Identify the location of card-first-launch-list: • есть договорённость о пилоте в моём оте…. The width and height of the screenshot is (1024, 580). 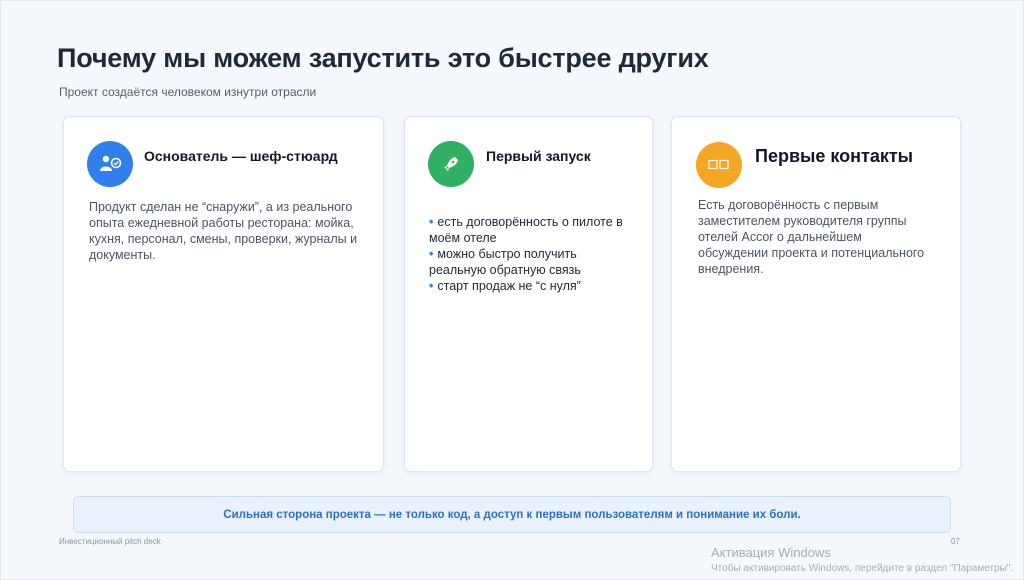
(529, 254).